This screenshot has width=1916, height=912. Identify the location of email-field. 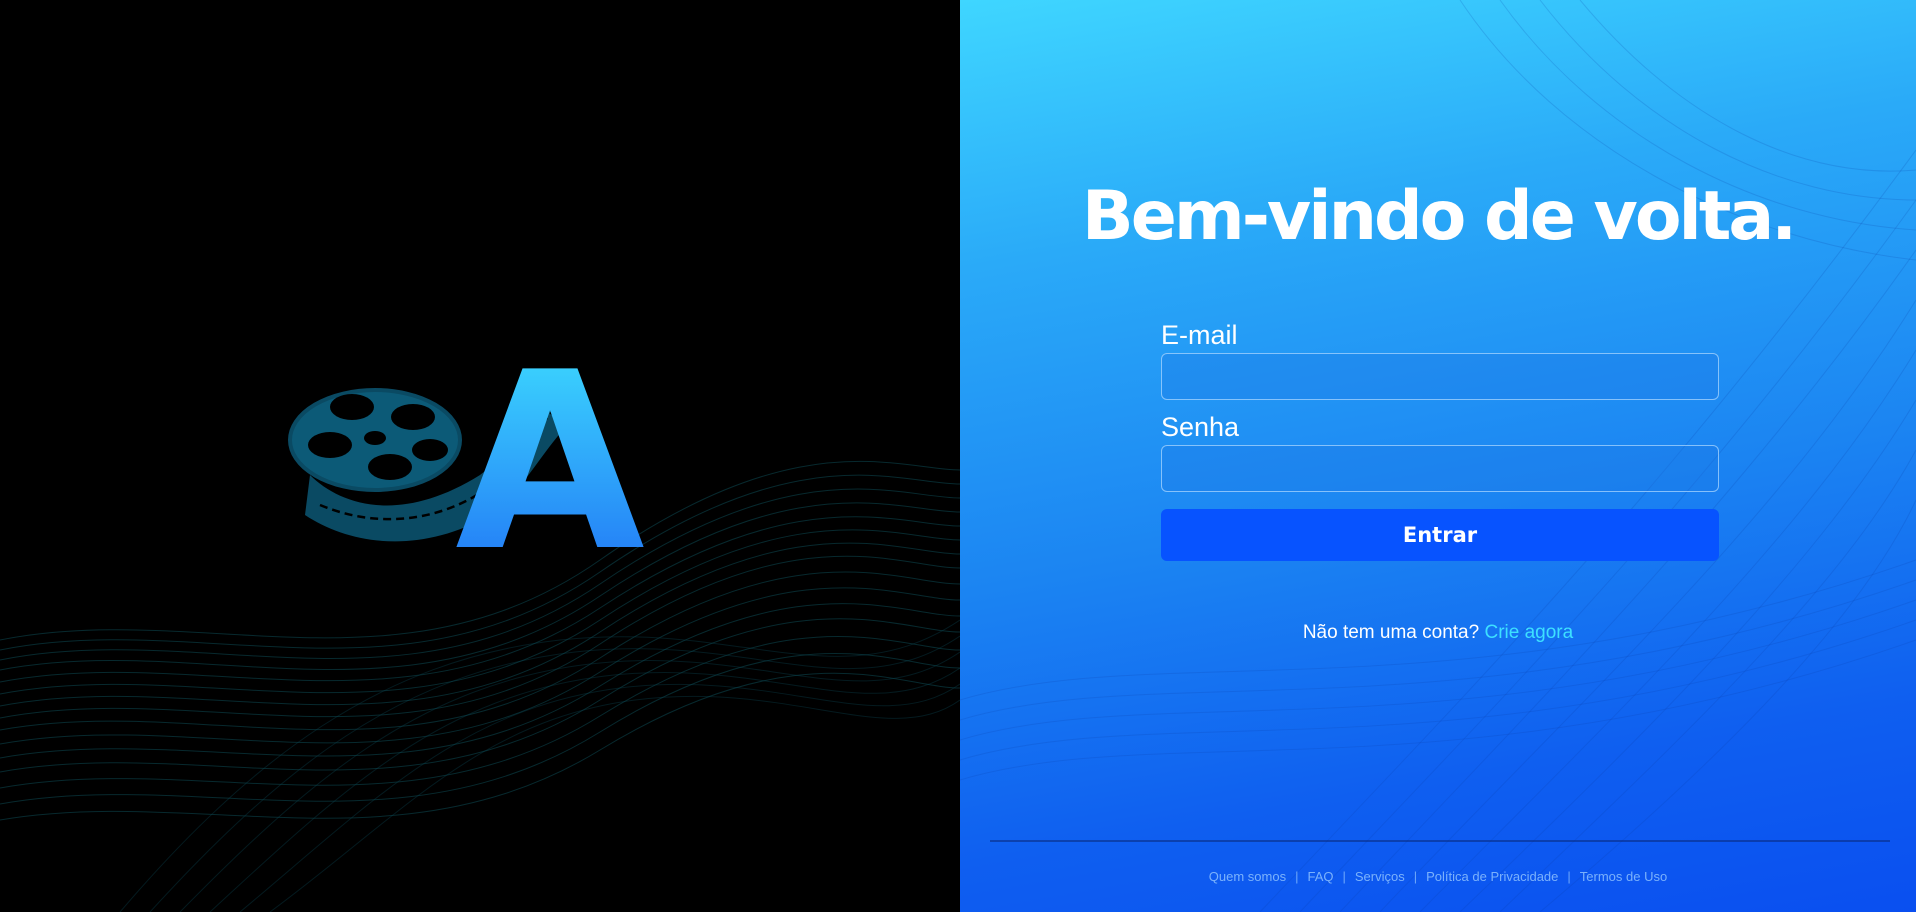
(1440, 376).